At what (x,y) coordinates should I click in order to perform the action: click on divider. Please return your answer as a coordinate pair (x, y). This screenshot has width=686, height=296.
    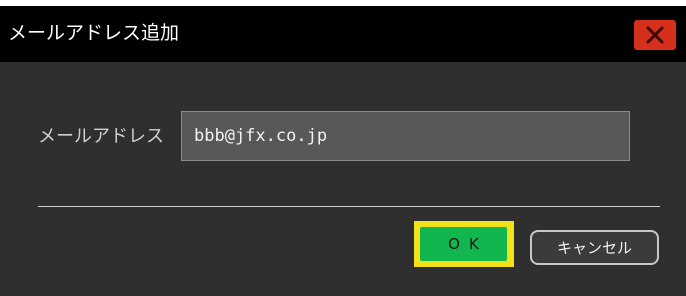
    Looking at the image, I should click on (349, 206).